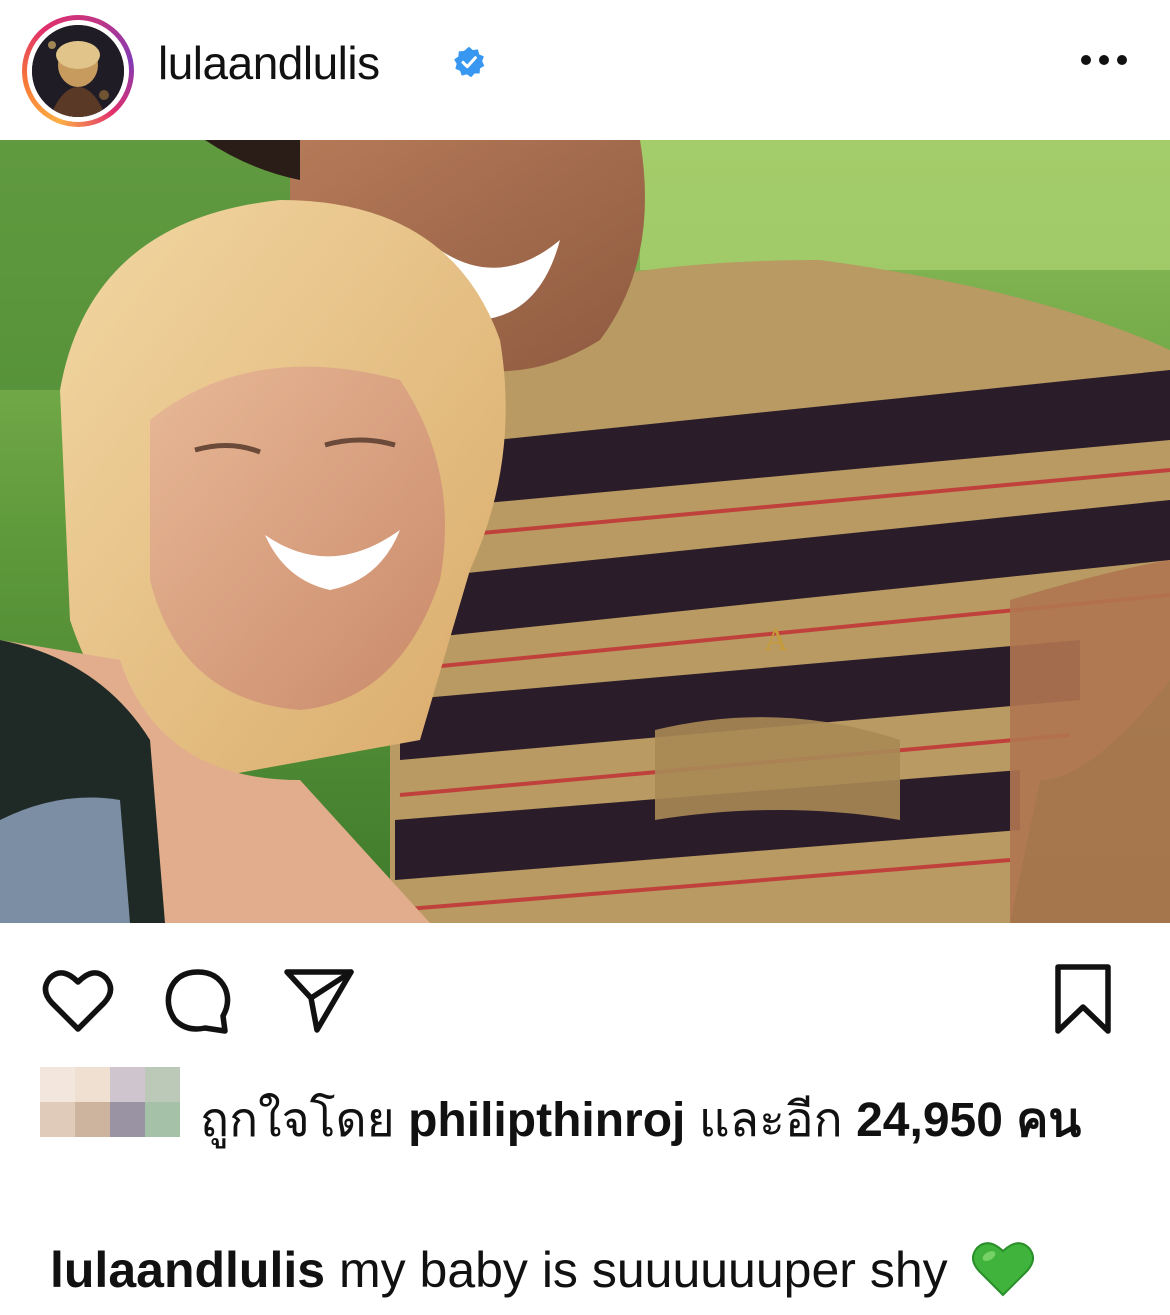  I want to click on caption-text: my baby is suuuuuuper shy, so click(643, 1270).